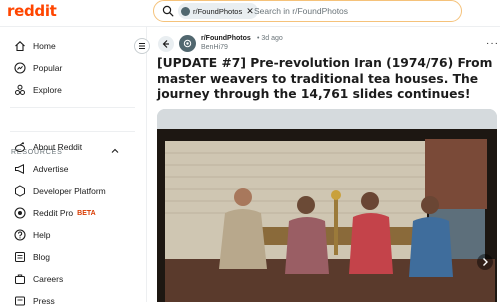 This screenshot has height=307, width=500. I want to click on careers-icon, so click(20, 279).